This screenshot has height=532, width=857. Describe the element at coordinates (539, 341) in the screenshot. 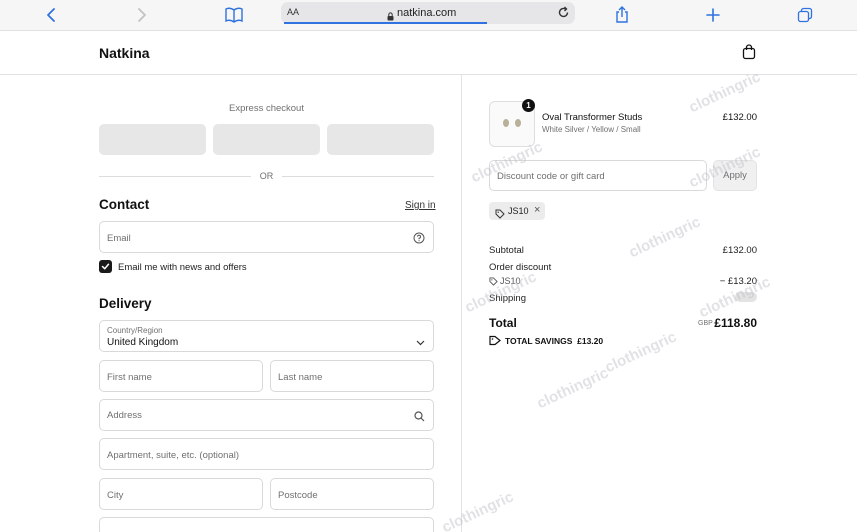

I see `savings-label: TOTAL SAVINGS` at that location.